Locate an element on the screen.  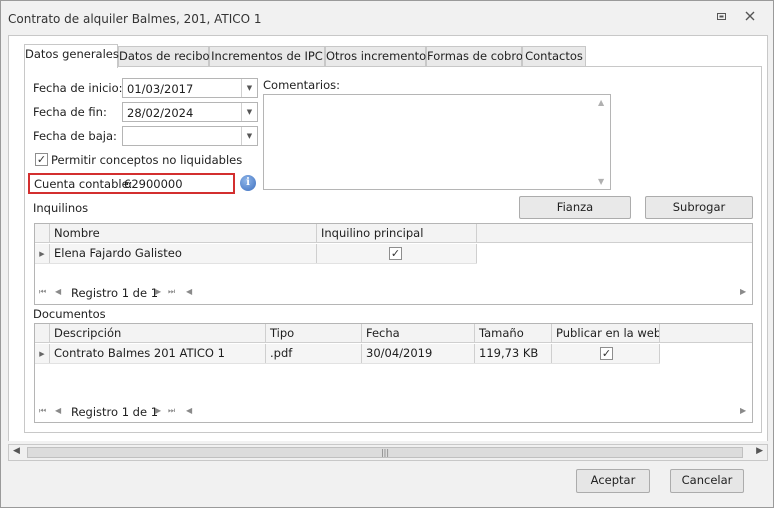
tab-datos-generales: Datos generales is located at coordinates (71, 56).